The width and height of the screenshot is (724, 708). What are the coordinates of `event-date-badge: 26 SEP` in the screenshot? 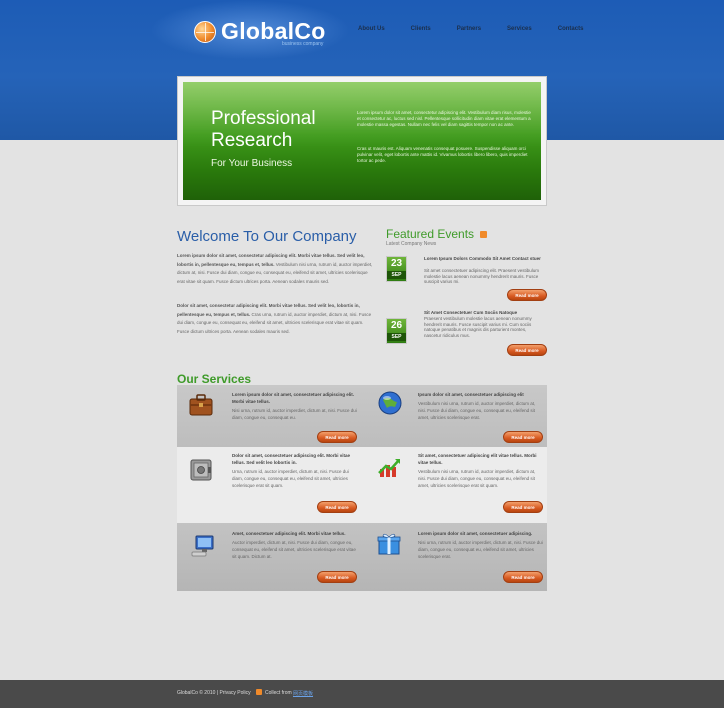 It's located at (396, 331).